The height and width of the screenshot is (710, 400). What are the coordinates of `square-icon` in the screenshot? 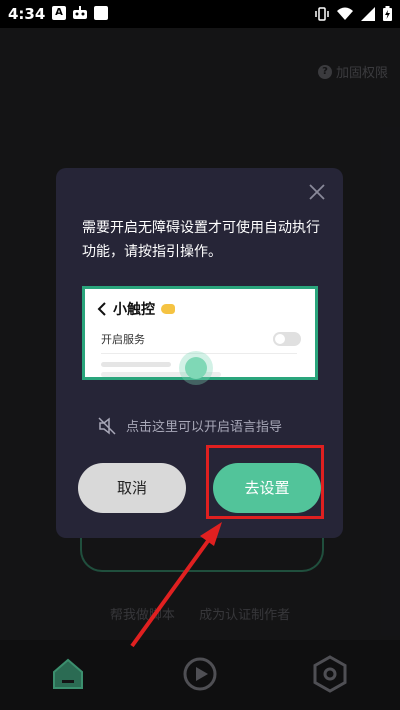 It's located at (101, 13).